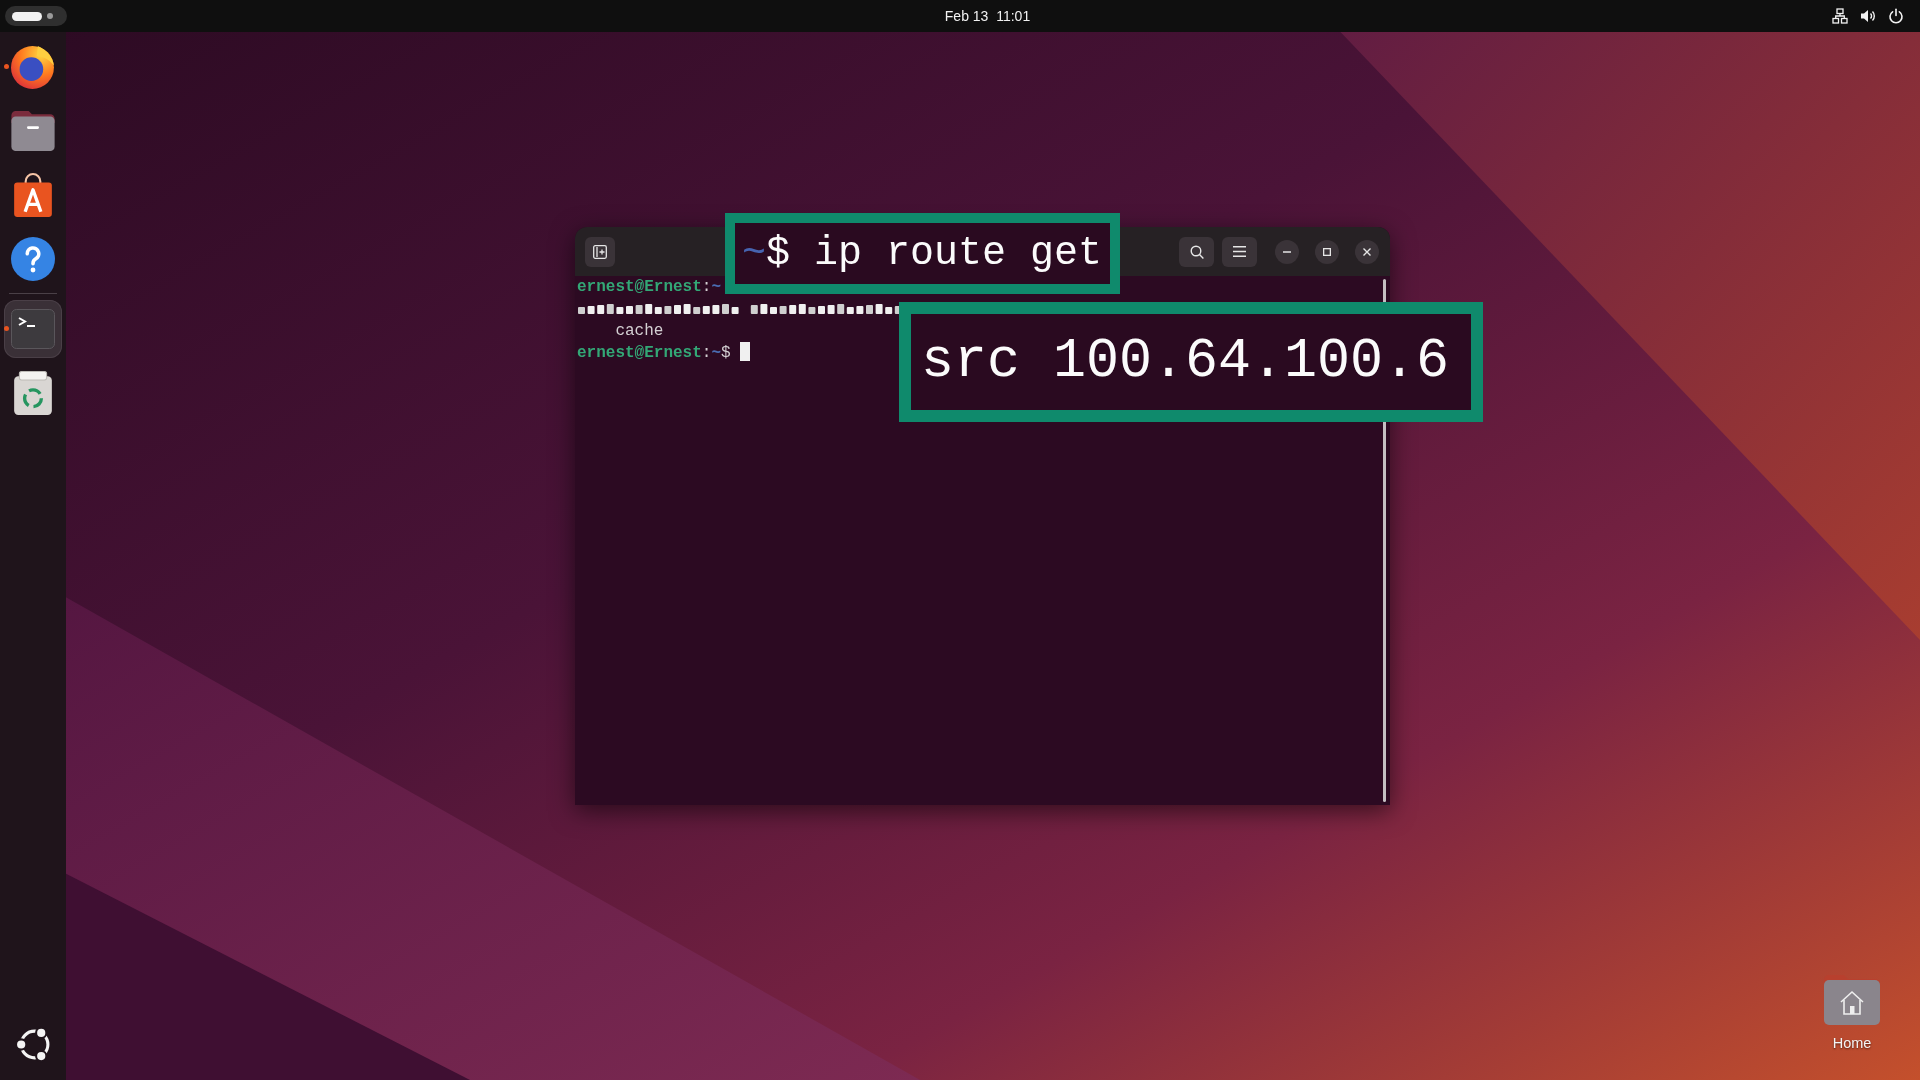 This screenshot has width=1920, height=1080. Describe the element at coordinates (33, 195) in the screenshot. I see `shopping-bag-icon` at that location.